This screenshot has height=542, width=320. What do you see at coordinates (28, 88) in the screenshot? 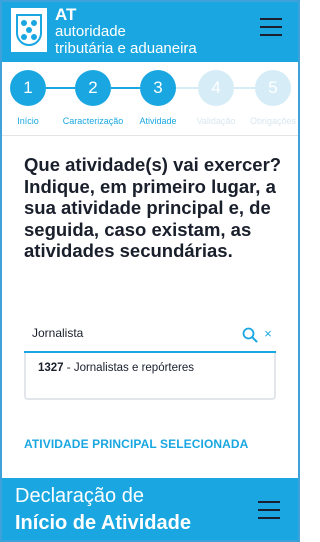
I see `step-number: 1` at bounding box center [28, 88].